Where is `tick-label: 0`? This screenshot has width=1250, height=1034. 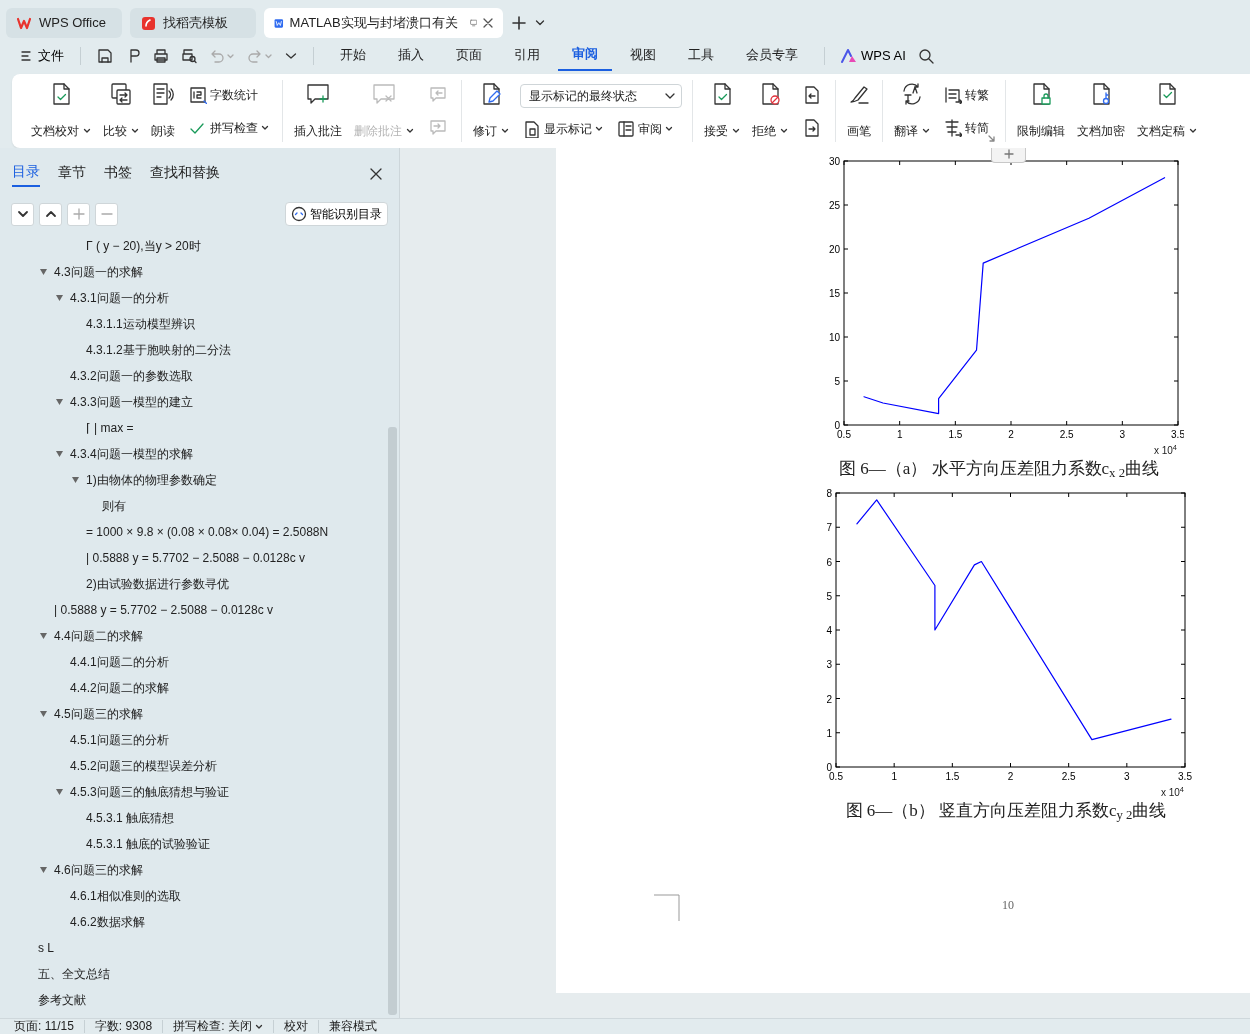 tick-label: 0 is located at coordinates (829, 767).